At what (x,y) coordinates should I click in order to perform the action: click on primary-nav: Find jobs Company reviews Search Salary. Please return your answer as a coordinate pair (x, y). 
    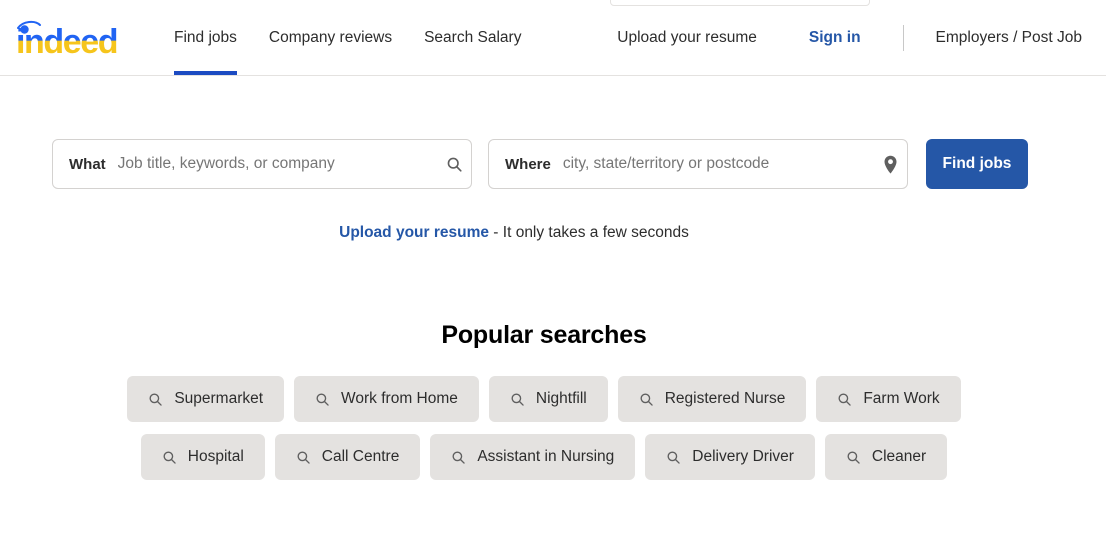
    Looking at the image, I should click on (347, 37).